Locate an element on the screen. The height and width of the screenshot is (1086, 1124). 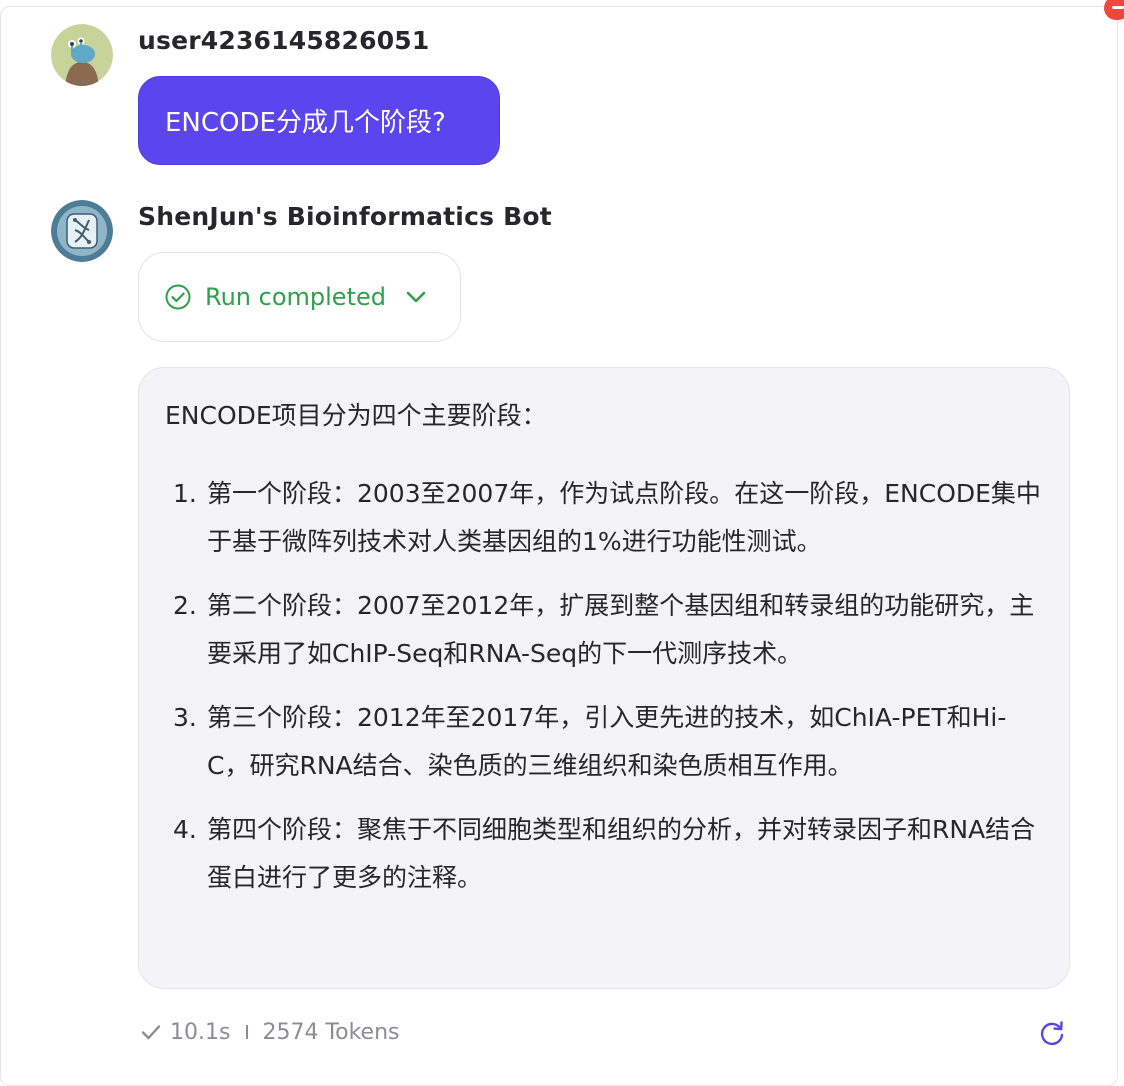
bot-avatar is located at coordinates (82, 231).